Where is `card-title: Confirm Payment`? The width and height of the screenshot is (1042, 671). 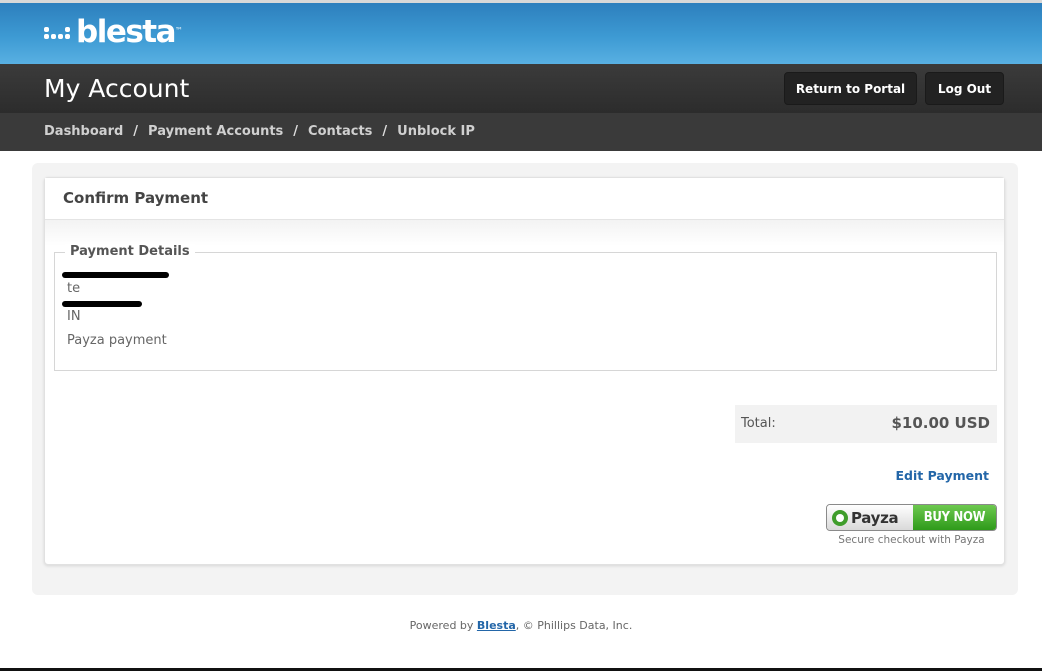
card-title: Confirm Payment is located at coordinates (524, 199).